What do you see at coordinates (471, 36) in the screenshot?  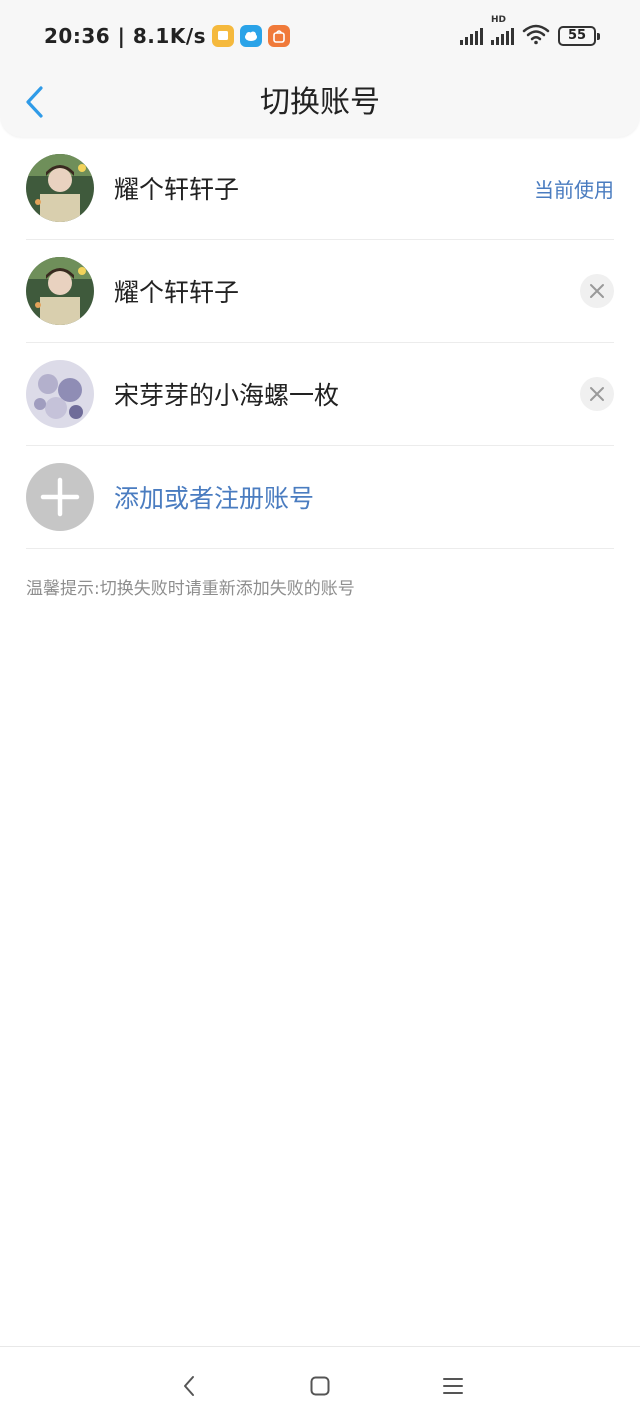 I see `signal-icon` at bounding box center [471, 36].